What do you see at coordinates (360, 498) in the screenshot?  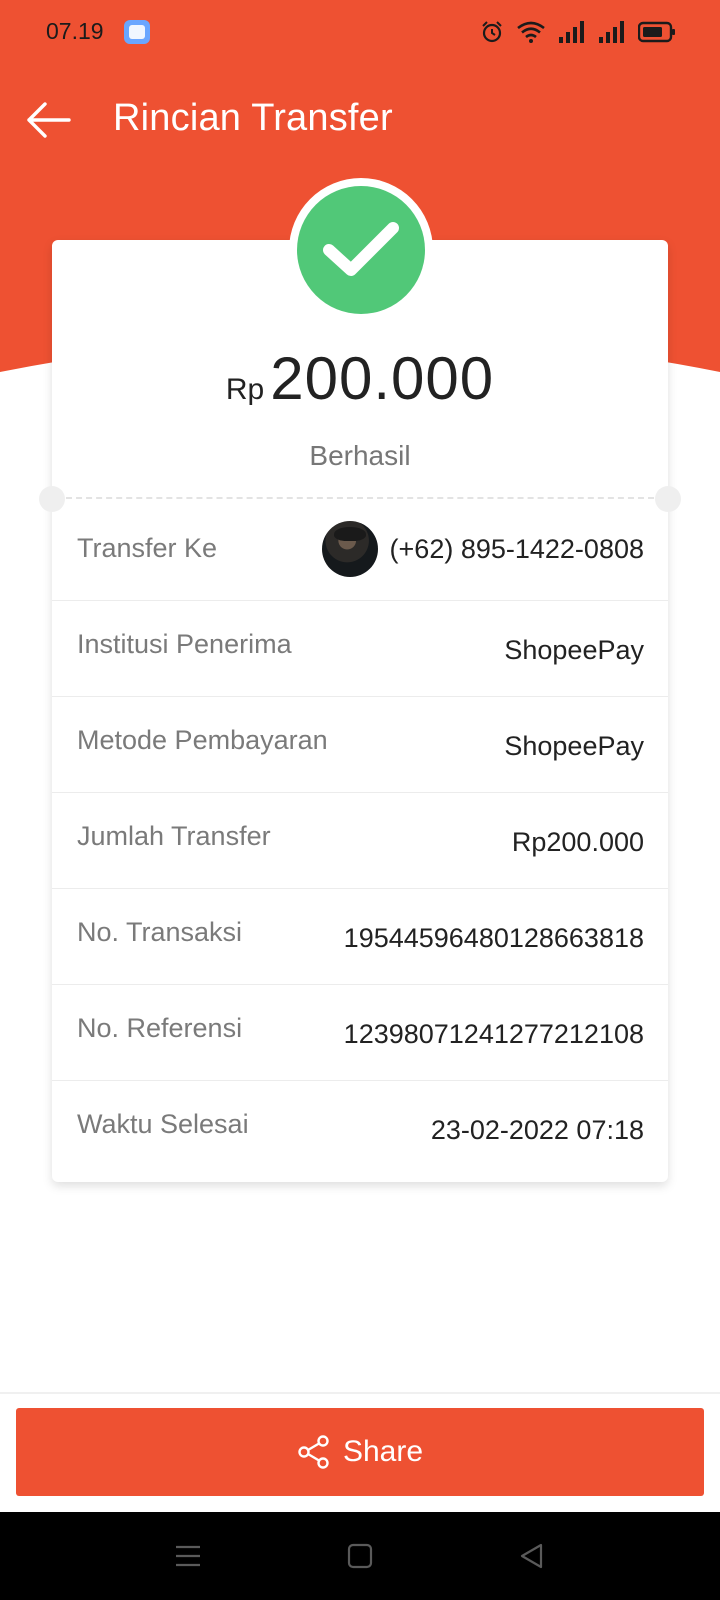 I see `dashed-divider` at bounding box center [360, 498].